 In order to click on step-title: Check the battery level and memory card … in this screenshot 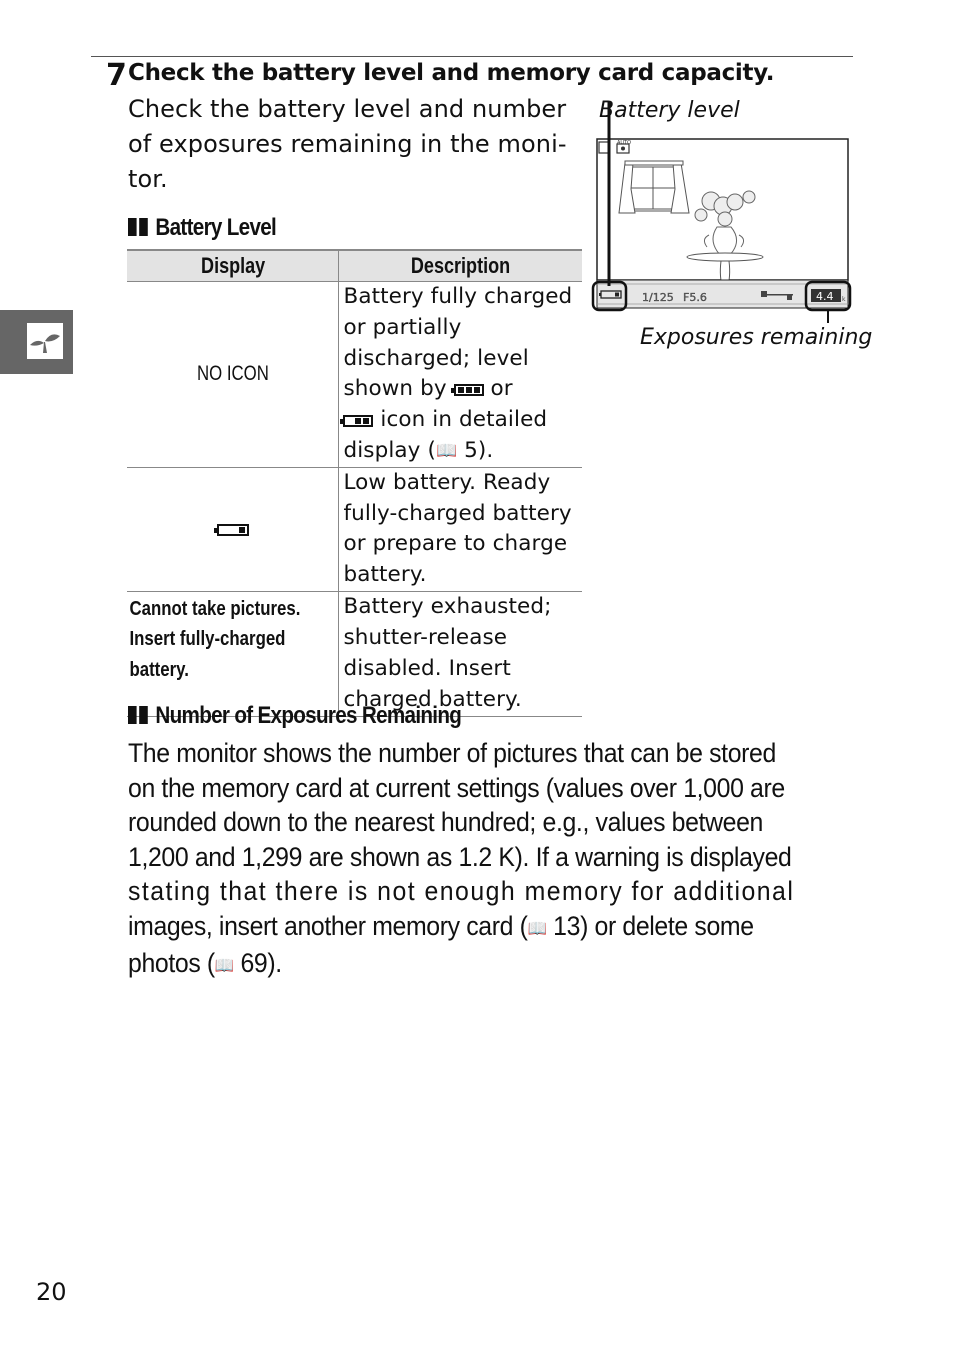, I will do `click(451, 73)`.